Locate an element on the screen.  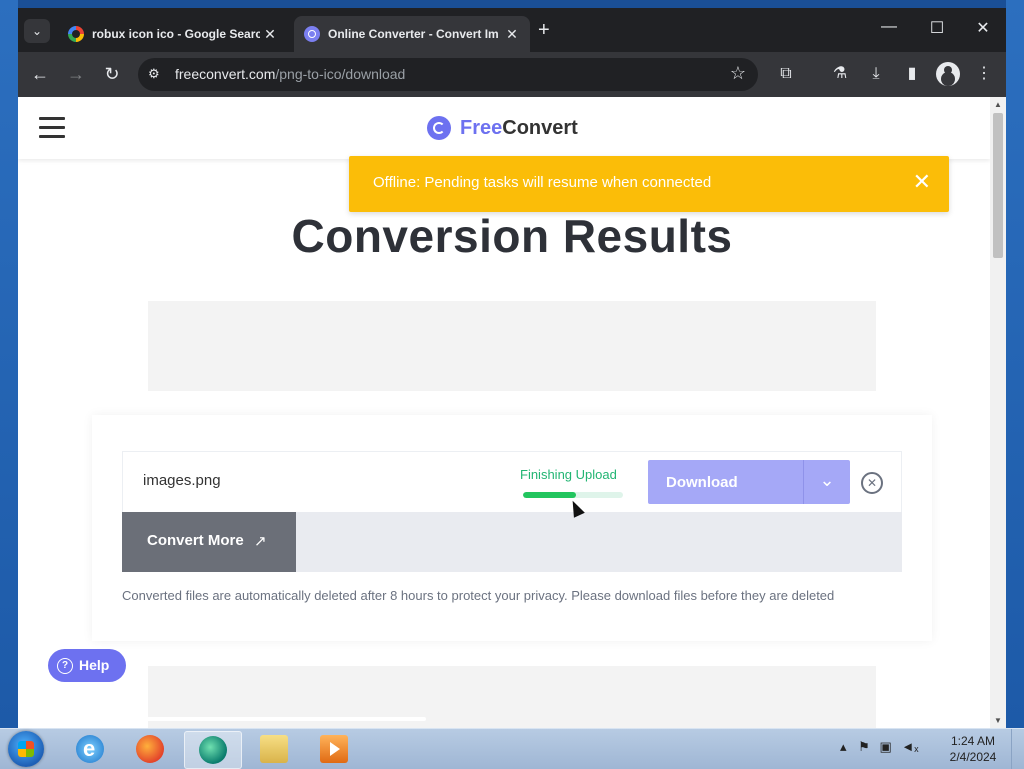
firefox-icon is located at coordinates (150, 749).